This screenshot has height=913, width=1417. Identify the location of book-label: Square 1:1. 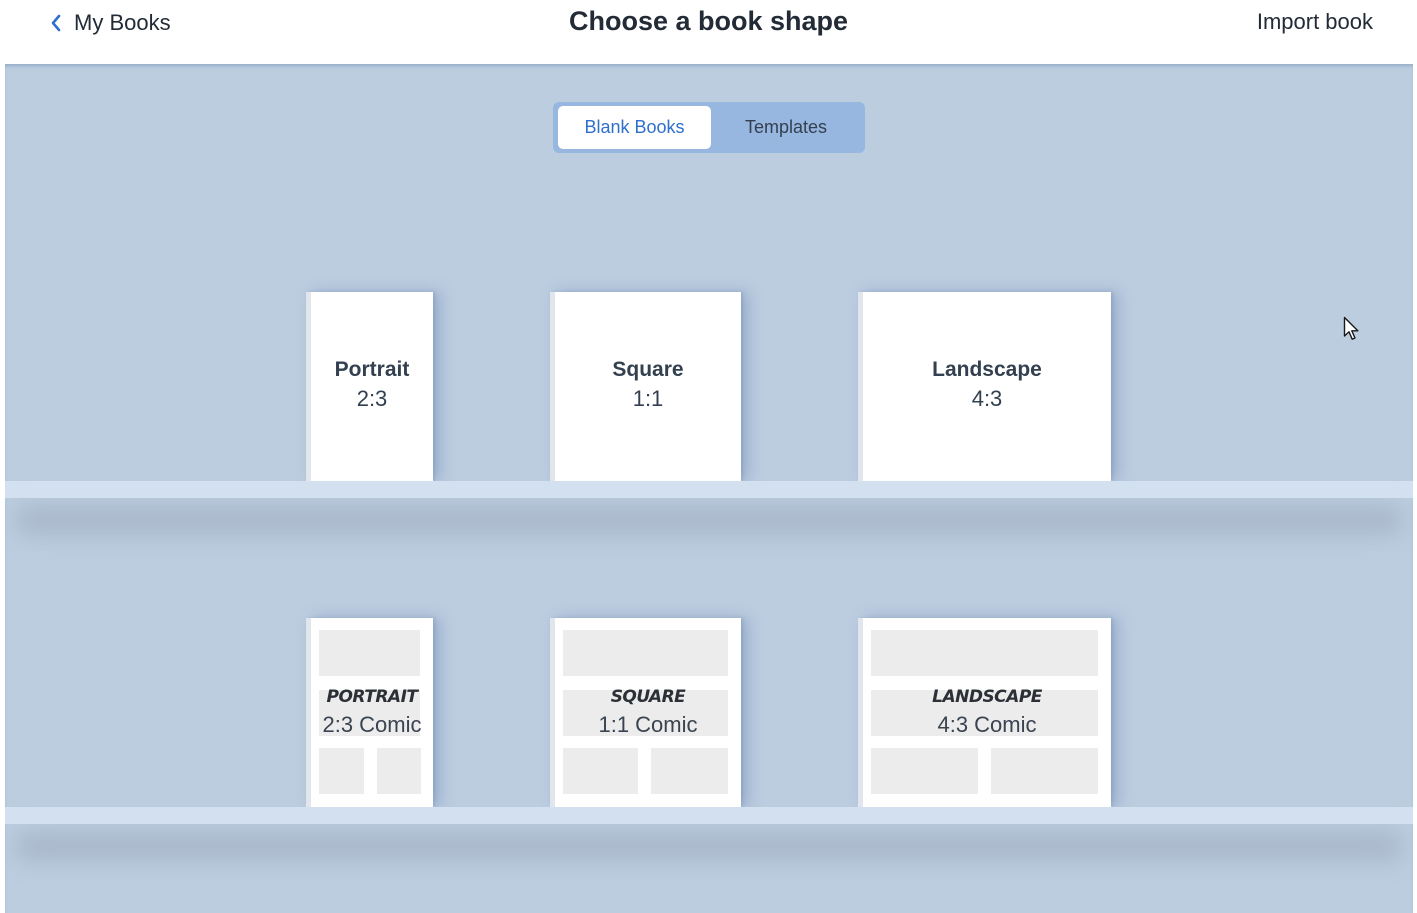
(648, 385).